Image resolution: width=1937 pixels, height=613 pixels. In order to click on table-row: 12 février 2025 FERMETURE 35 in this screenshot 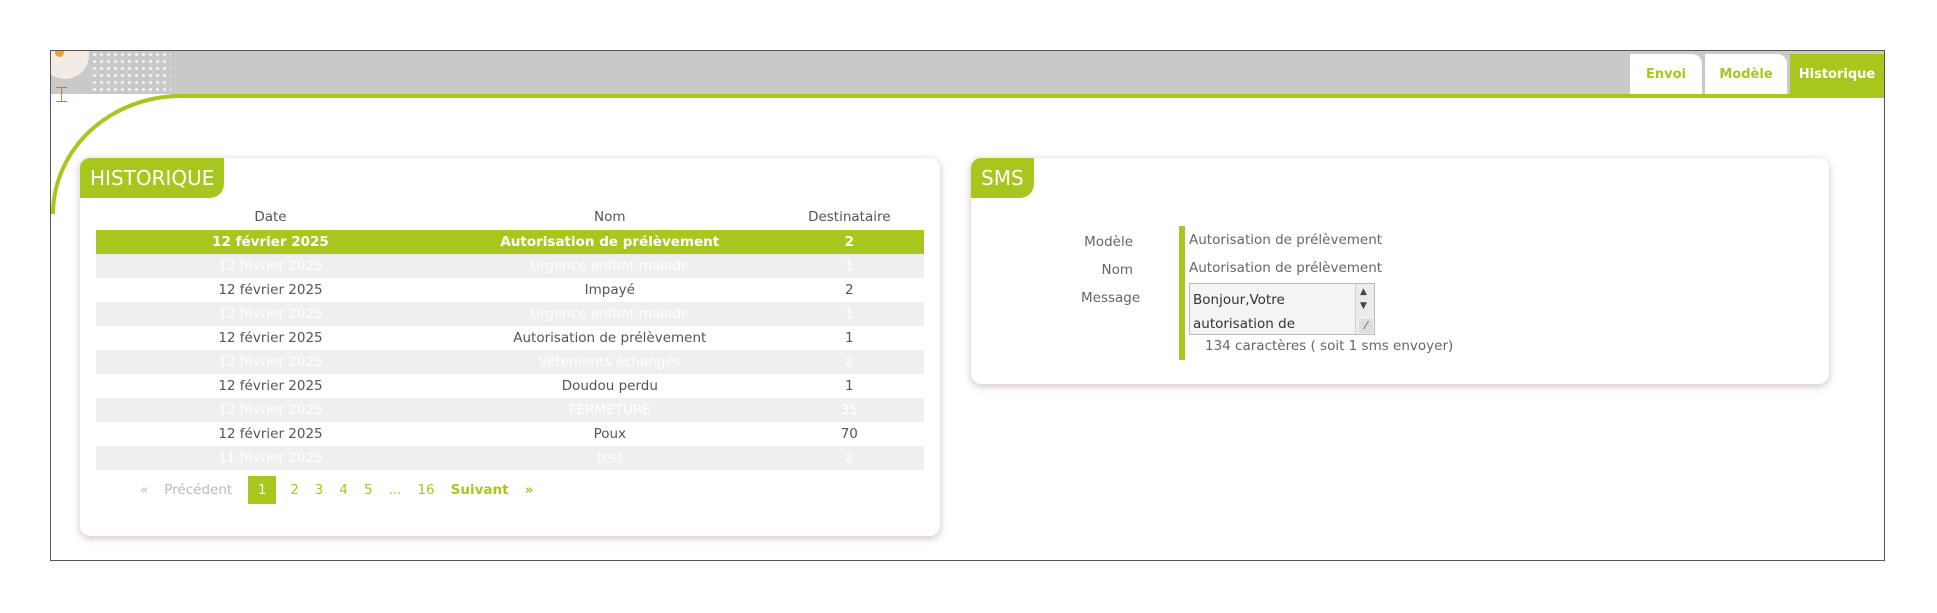, I will do `click(510, 410)`.